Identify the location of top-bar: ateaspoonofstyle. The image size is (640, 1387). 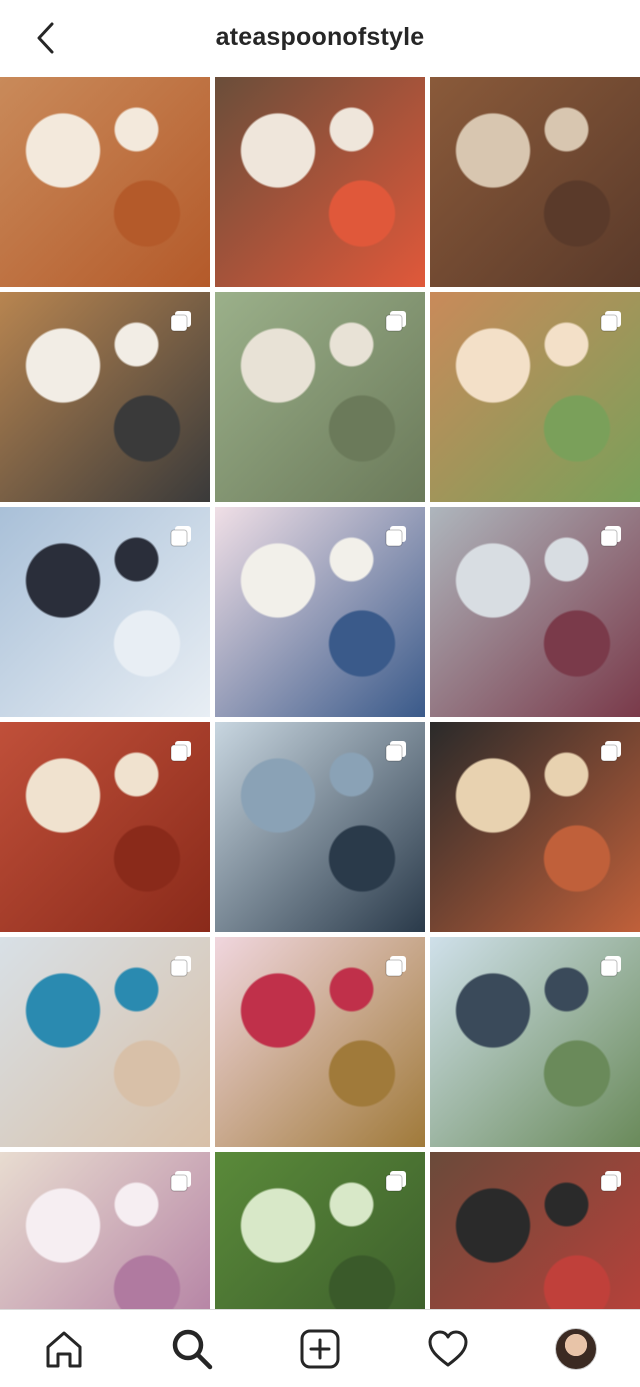
(320, 37).